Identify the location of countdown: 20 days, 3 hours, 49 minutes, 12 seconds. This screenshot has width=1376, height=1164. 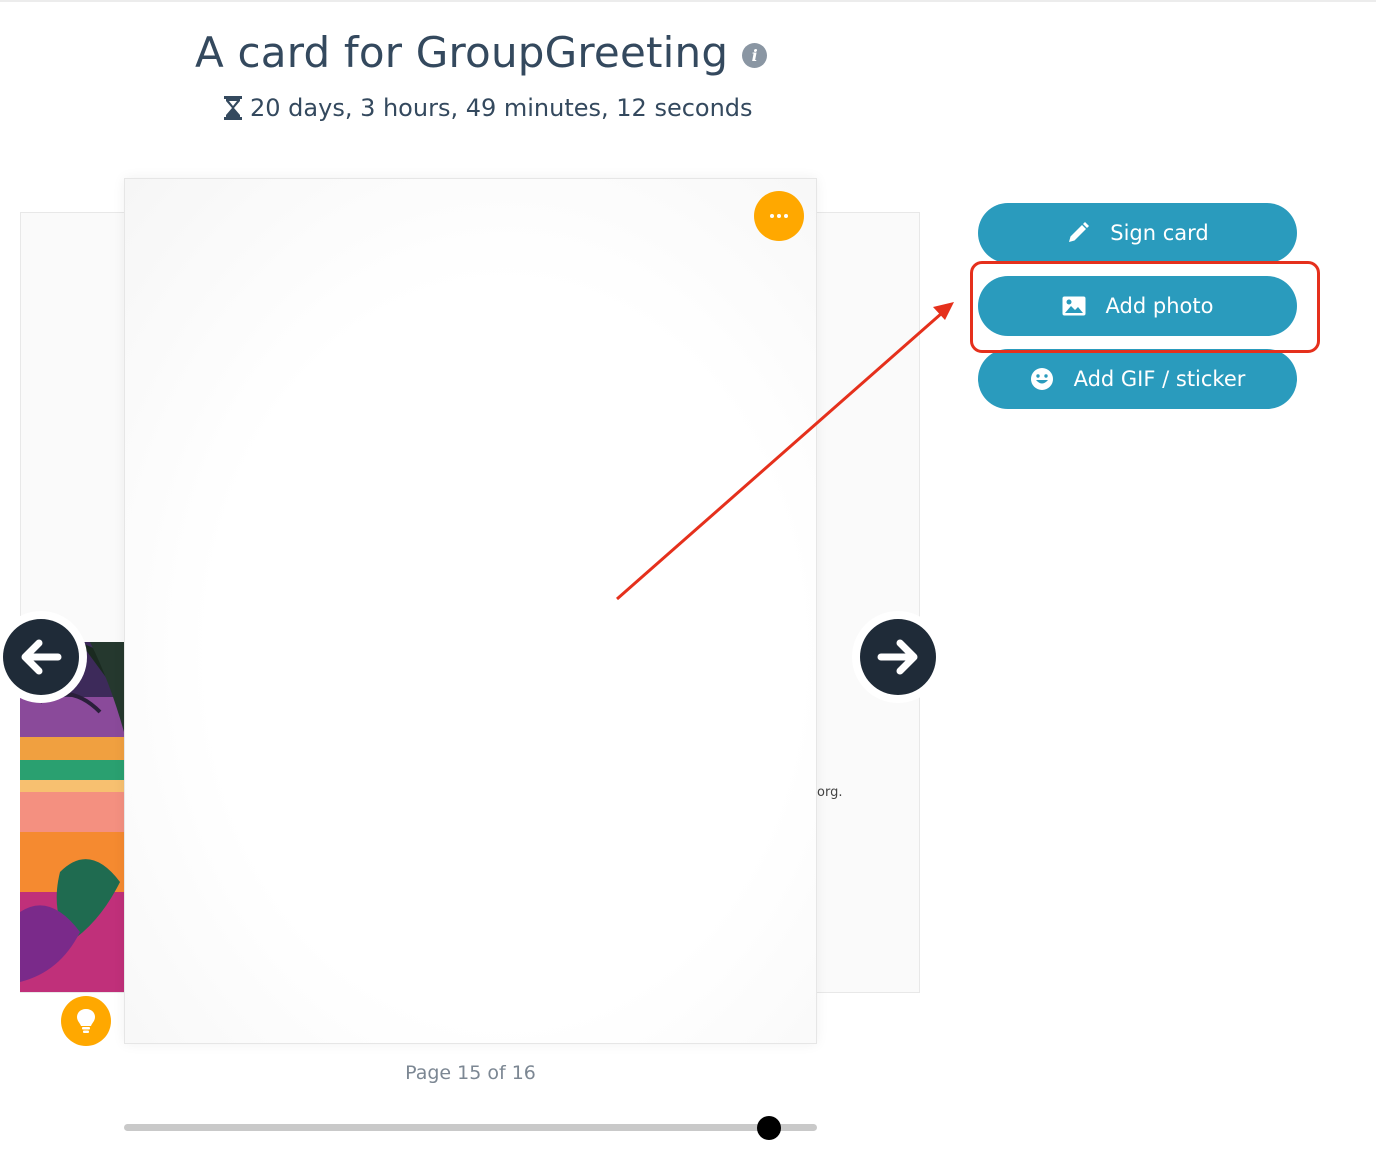
(487, 108).